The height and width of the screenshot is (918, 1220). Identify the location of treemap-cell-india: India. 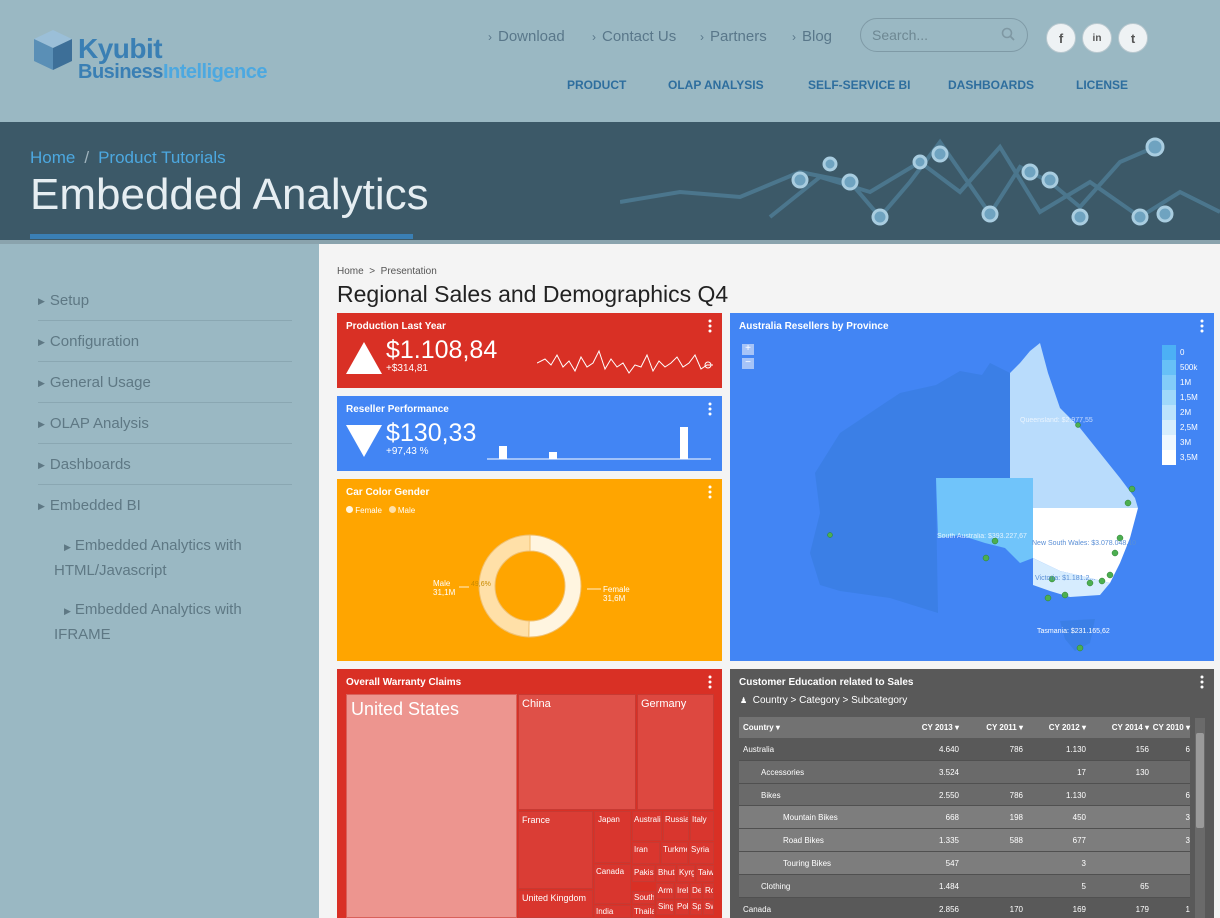
(612, 911).